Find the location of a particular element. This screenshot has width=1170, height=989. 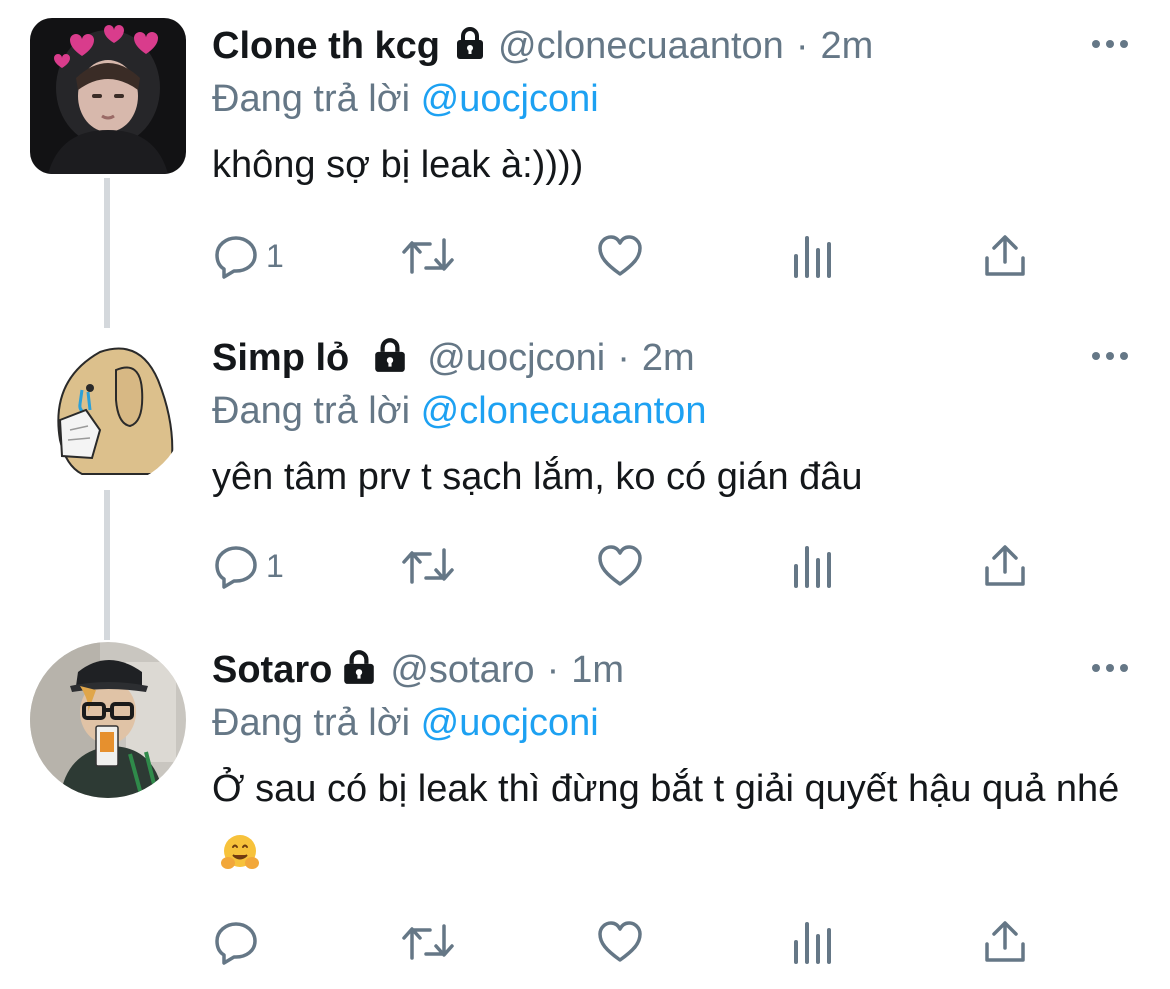

display-name: Sotaro is located at coordinates (272, 670).